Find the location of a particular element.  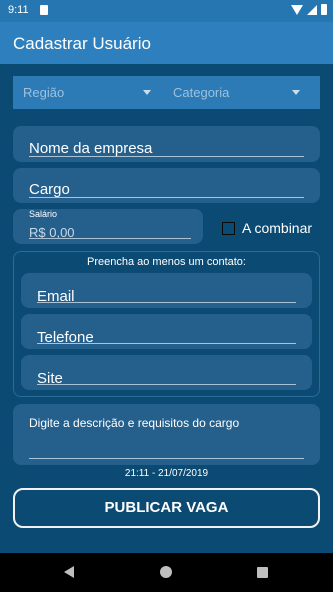

description-field: Digite a descrição e requisitos do cargo is located at coordinates (166, 434).